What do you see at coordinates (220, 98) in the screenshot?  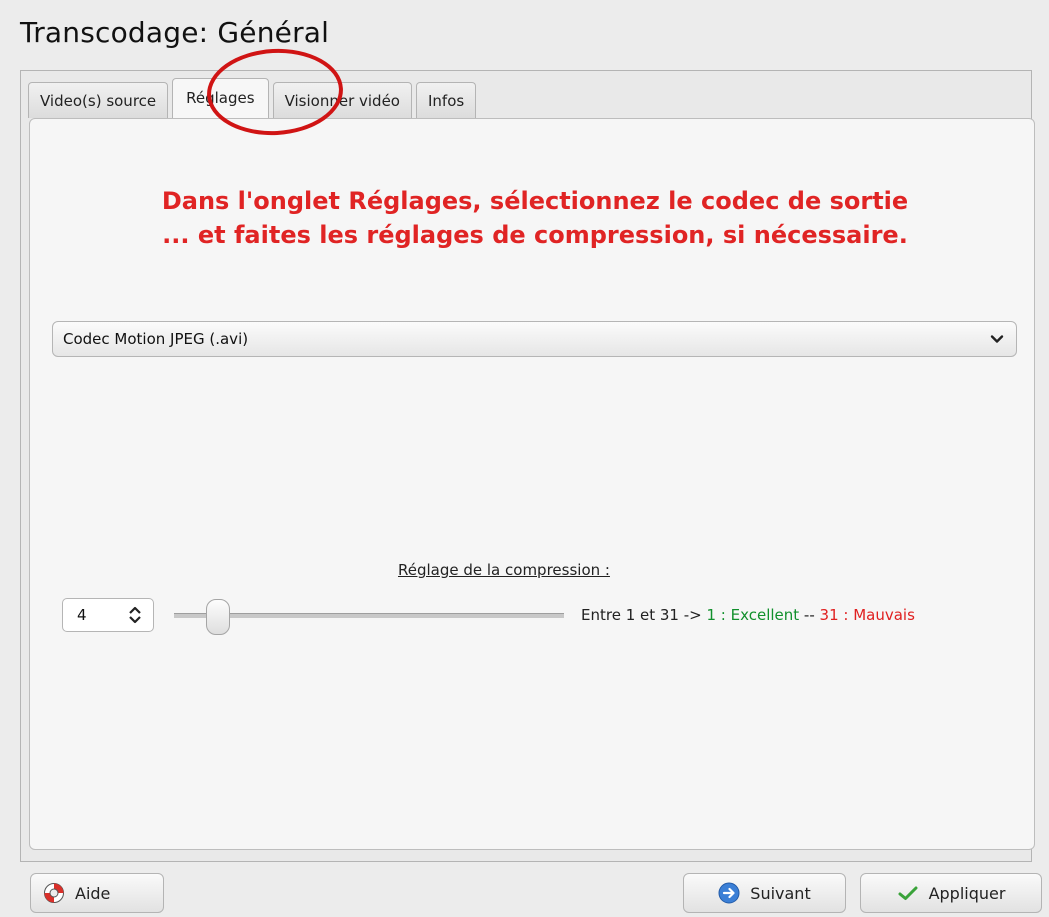 I see `tab-reglages: Réglages` at bounding box center [220, 98].